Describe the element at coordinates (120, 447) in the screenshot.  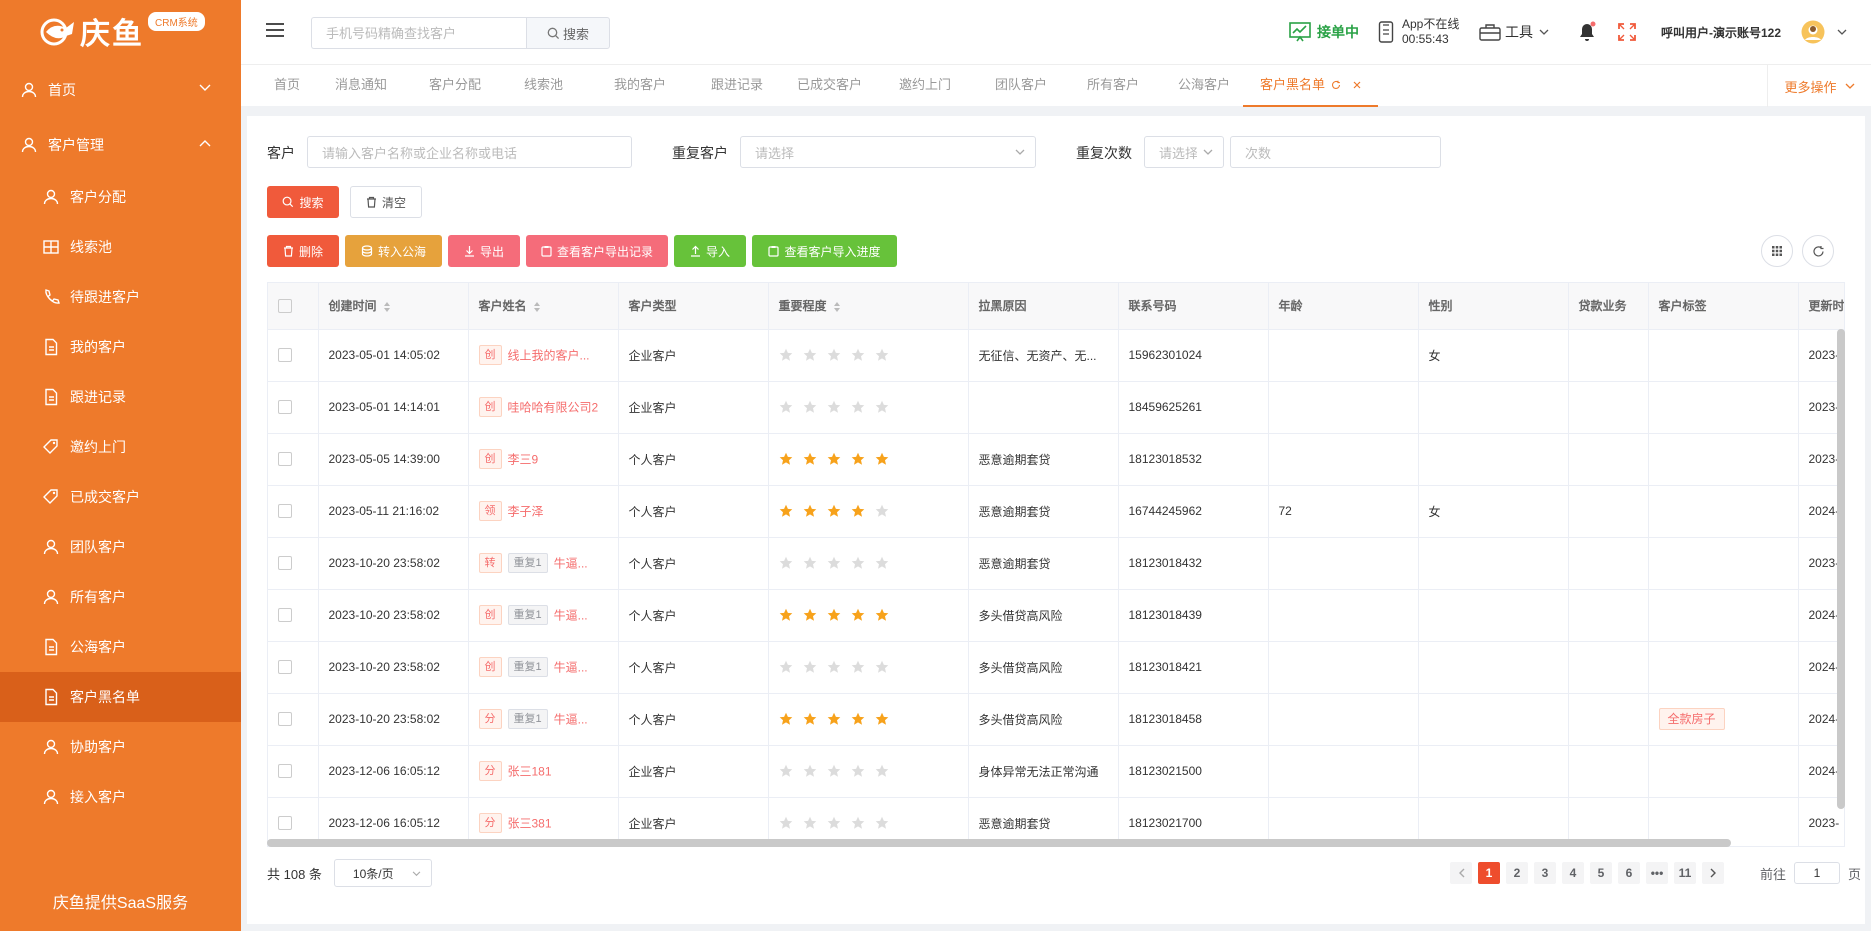
I see `sidebar-item-5: 邀约上门` at that location.